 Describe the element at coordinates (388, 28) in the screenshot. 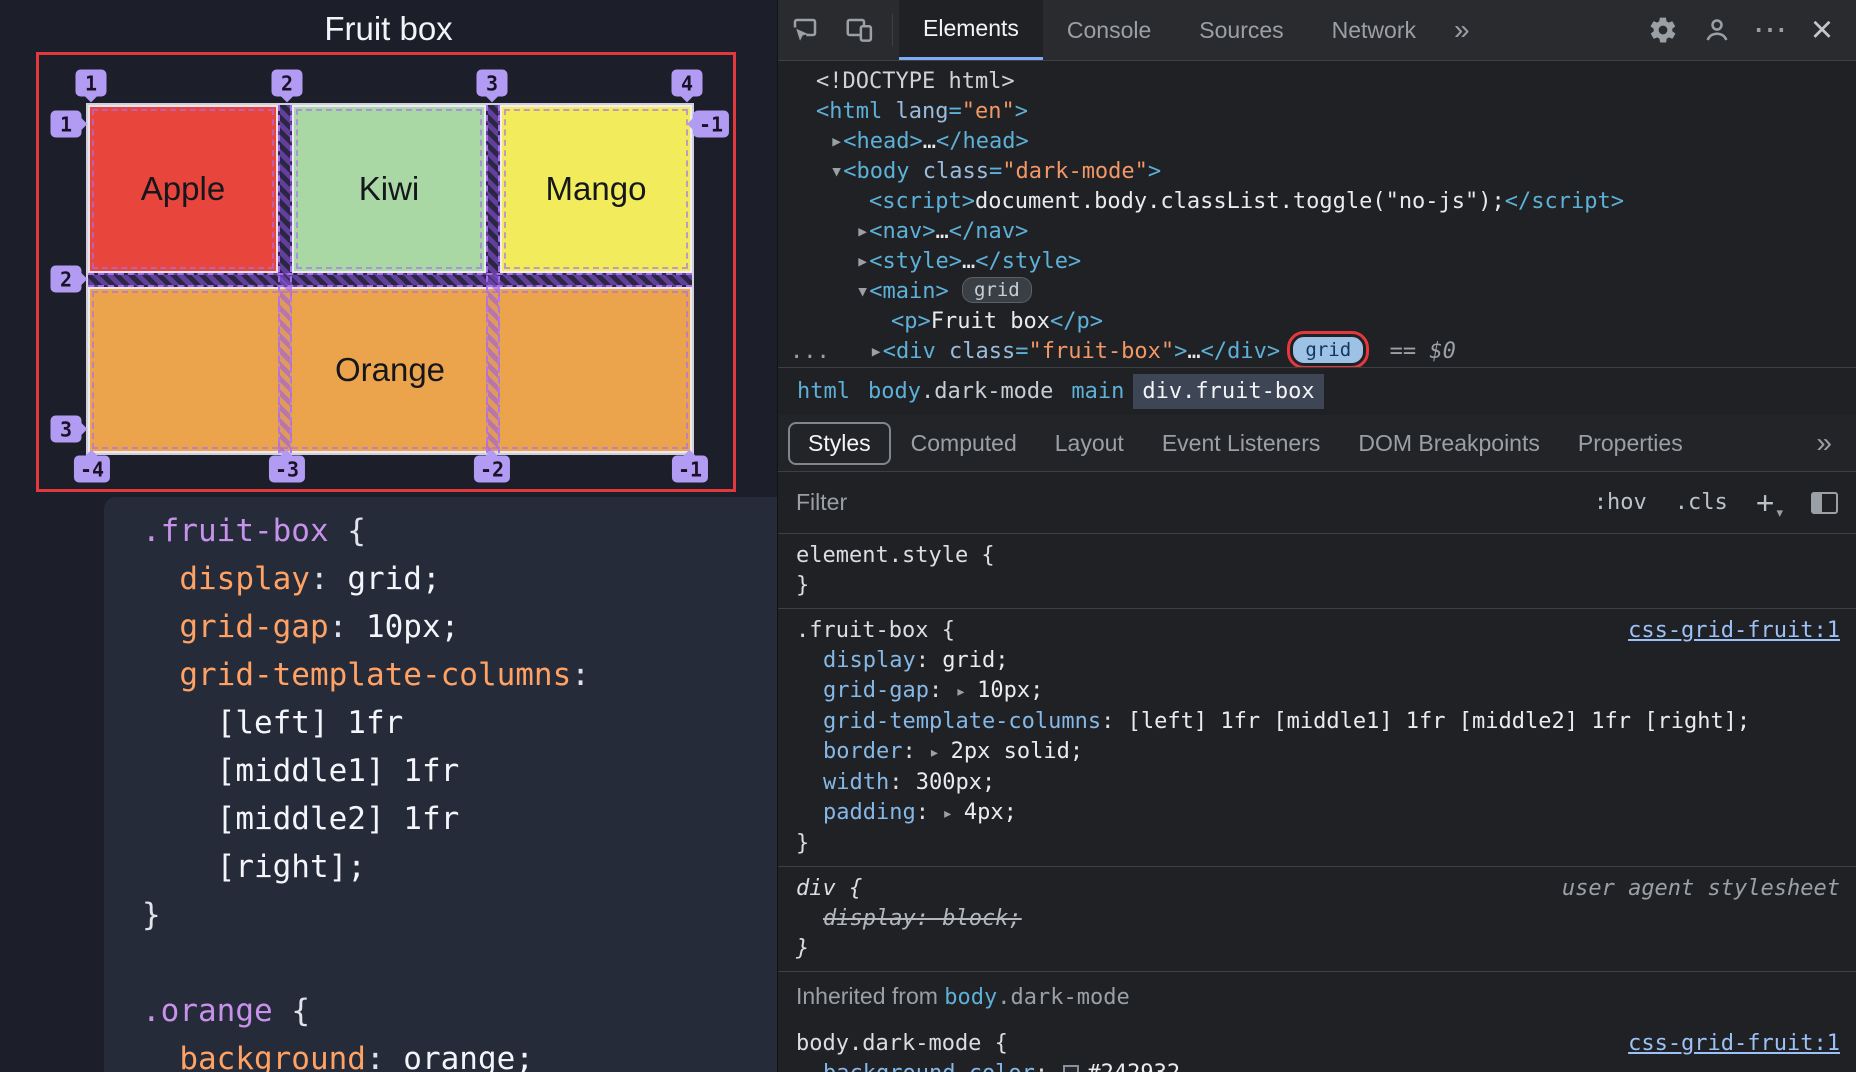

I see `page-title: Fruit box` at that location.